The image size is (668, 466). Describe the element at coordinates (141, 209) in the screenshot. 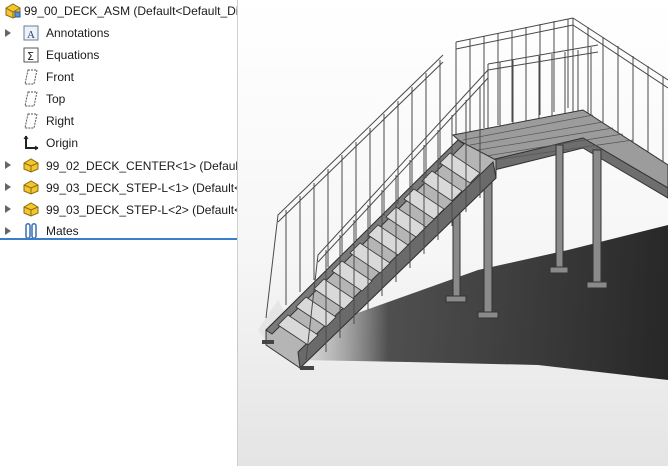

I see `tree-item-label: 99_03_DECK_STEP-L<2> (Default<マシ` at that location.